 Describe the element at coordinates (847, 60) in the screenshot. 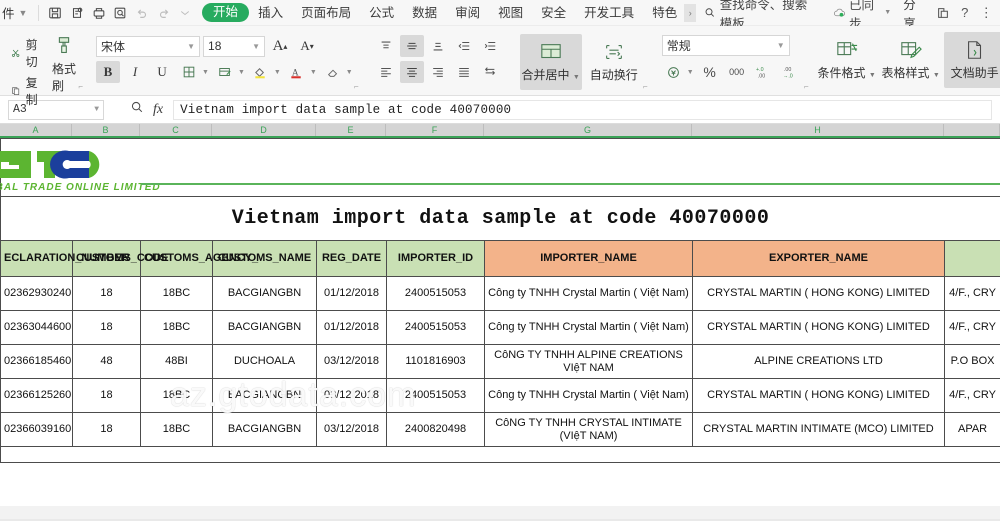

I see `conditional-format-button: 条件格式 ▼` at that location.